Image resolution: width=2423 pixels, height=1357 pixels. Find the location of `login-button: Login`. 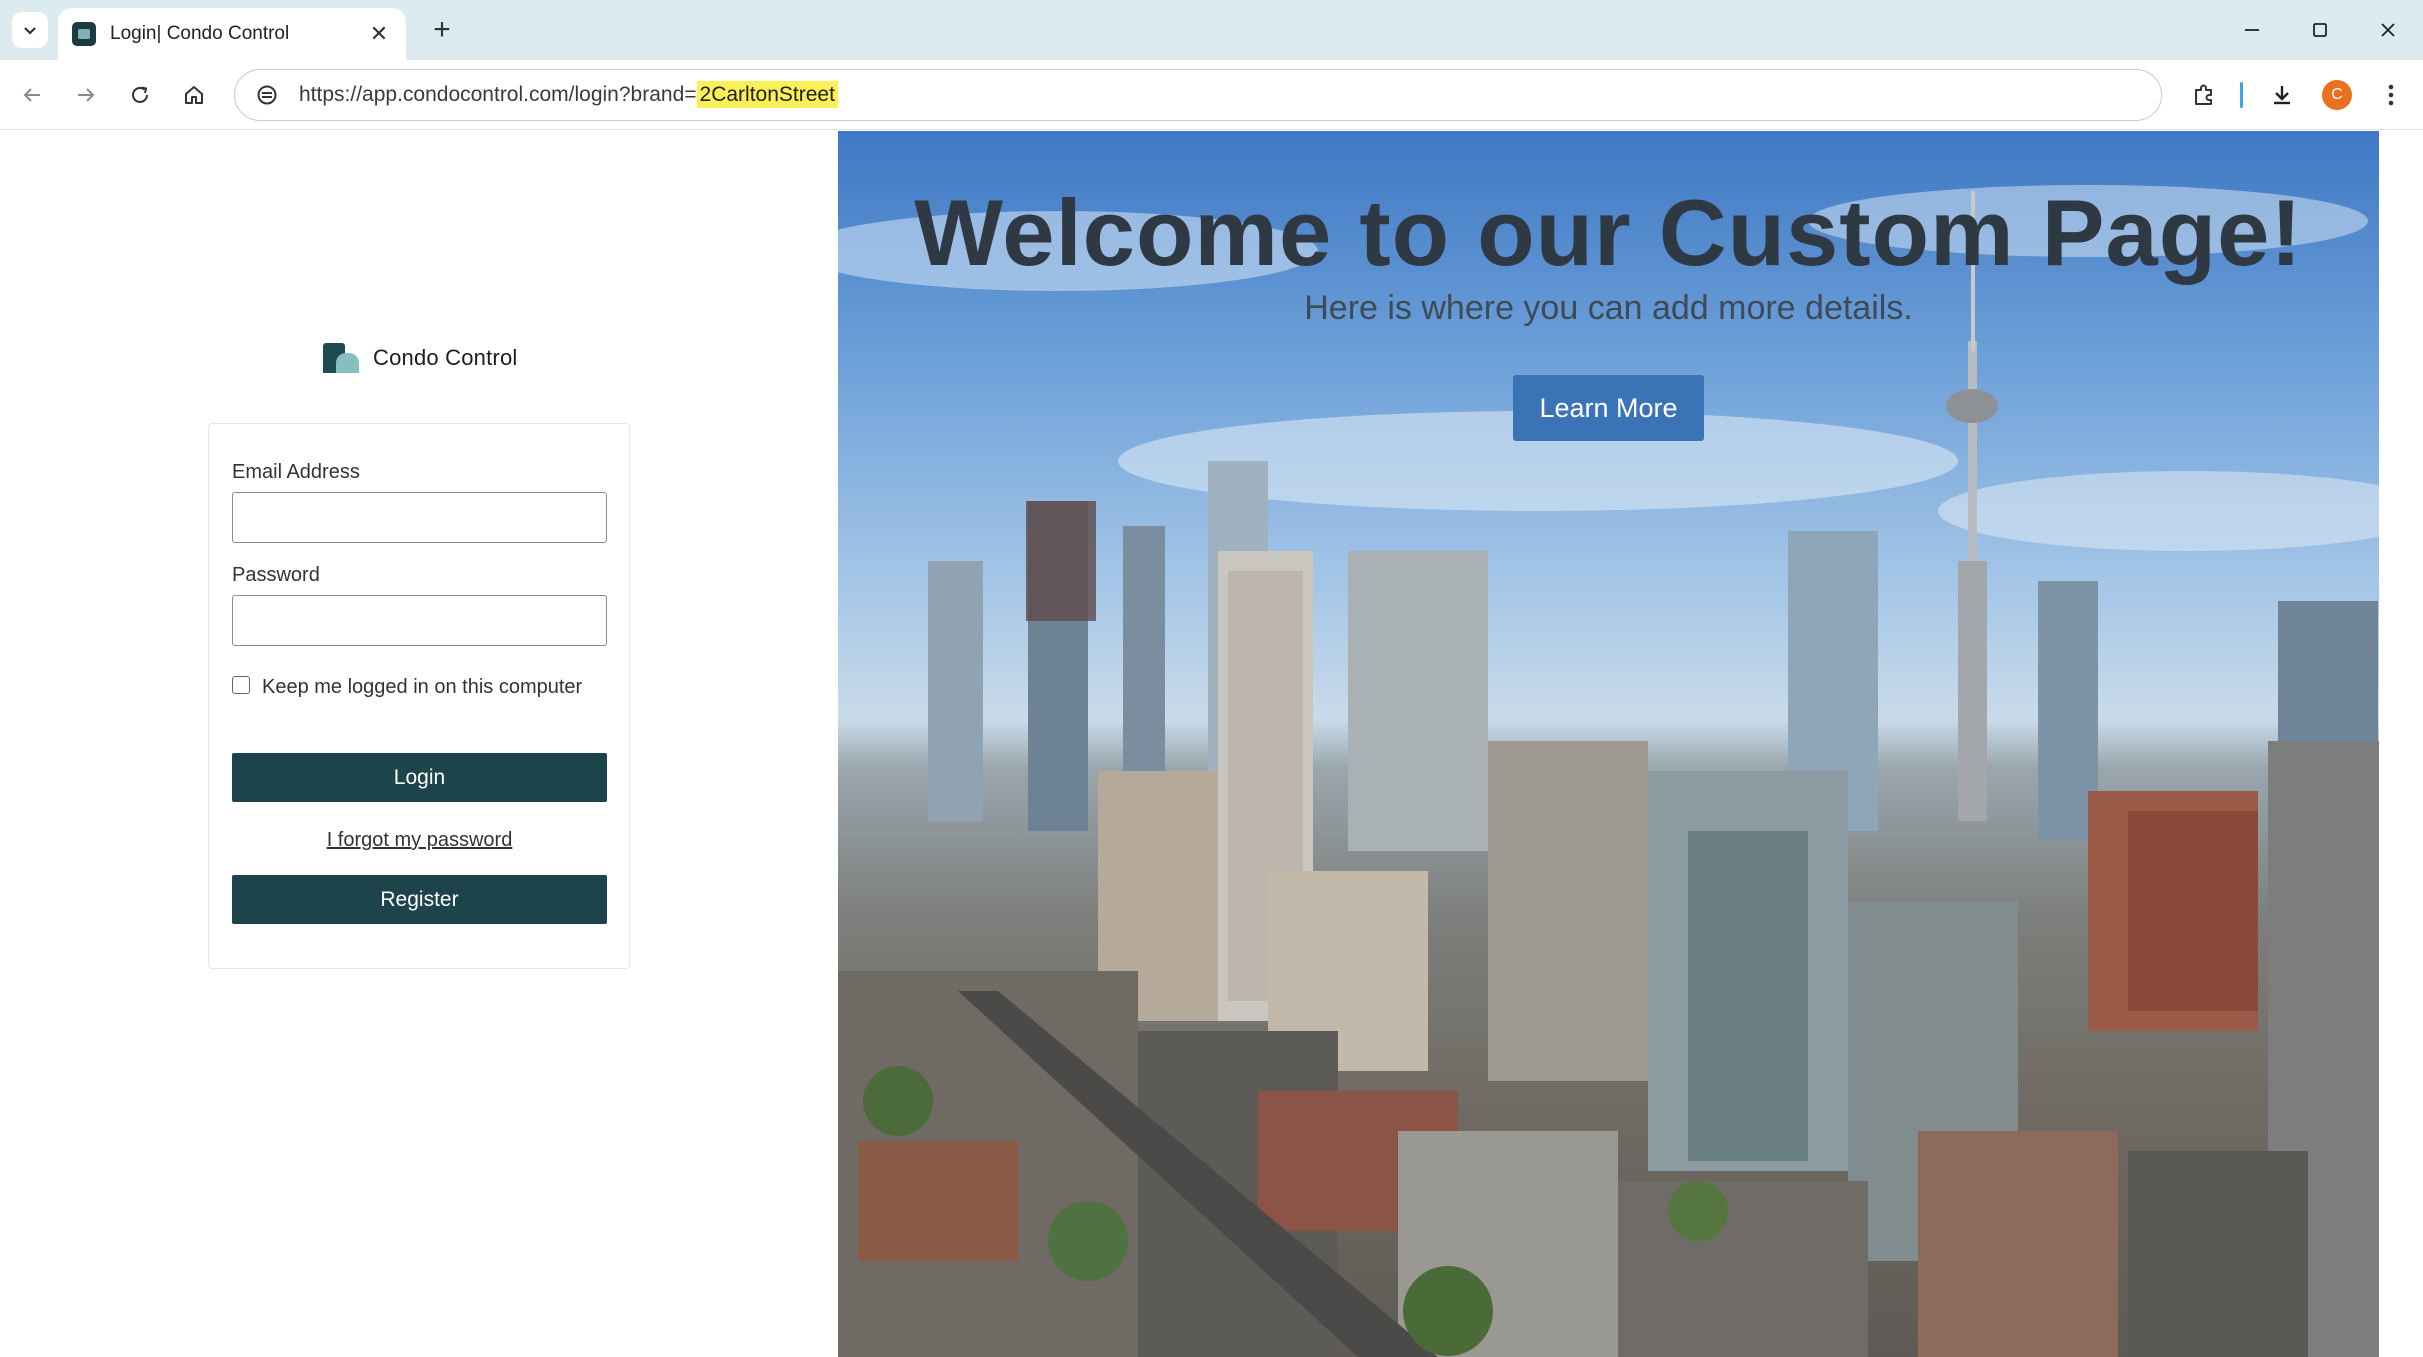

login-button: Login is located at coordinates (419, 777).